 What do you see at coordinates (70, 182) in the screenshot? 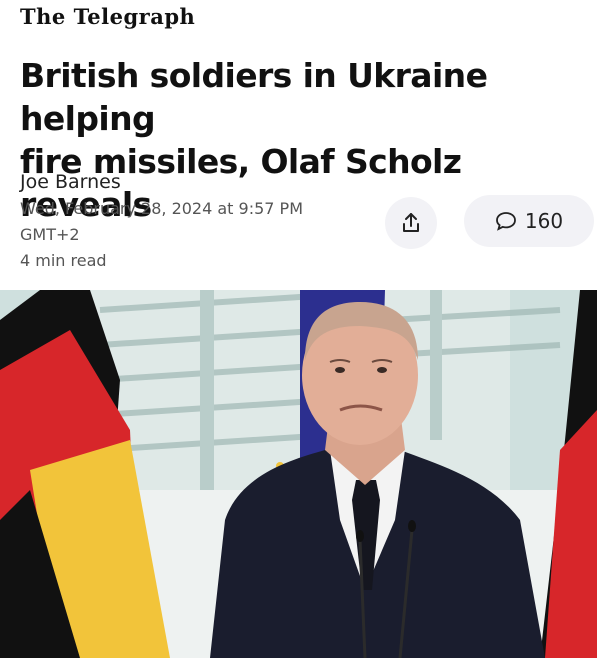
I see `author-name: Joe Barnes` at bounding box center [70, 182].